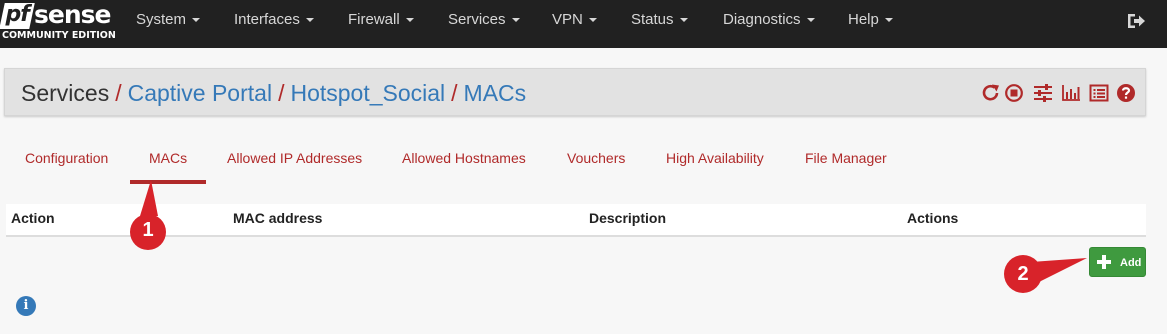 Image resolution: width=1167 pixels, height=334 pixels. I want to click on column-header-mac-address: MAC address, so click(278, 218).